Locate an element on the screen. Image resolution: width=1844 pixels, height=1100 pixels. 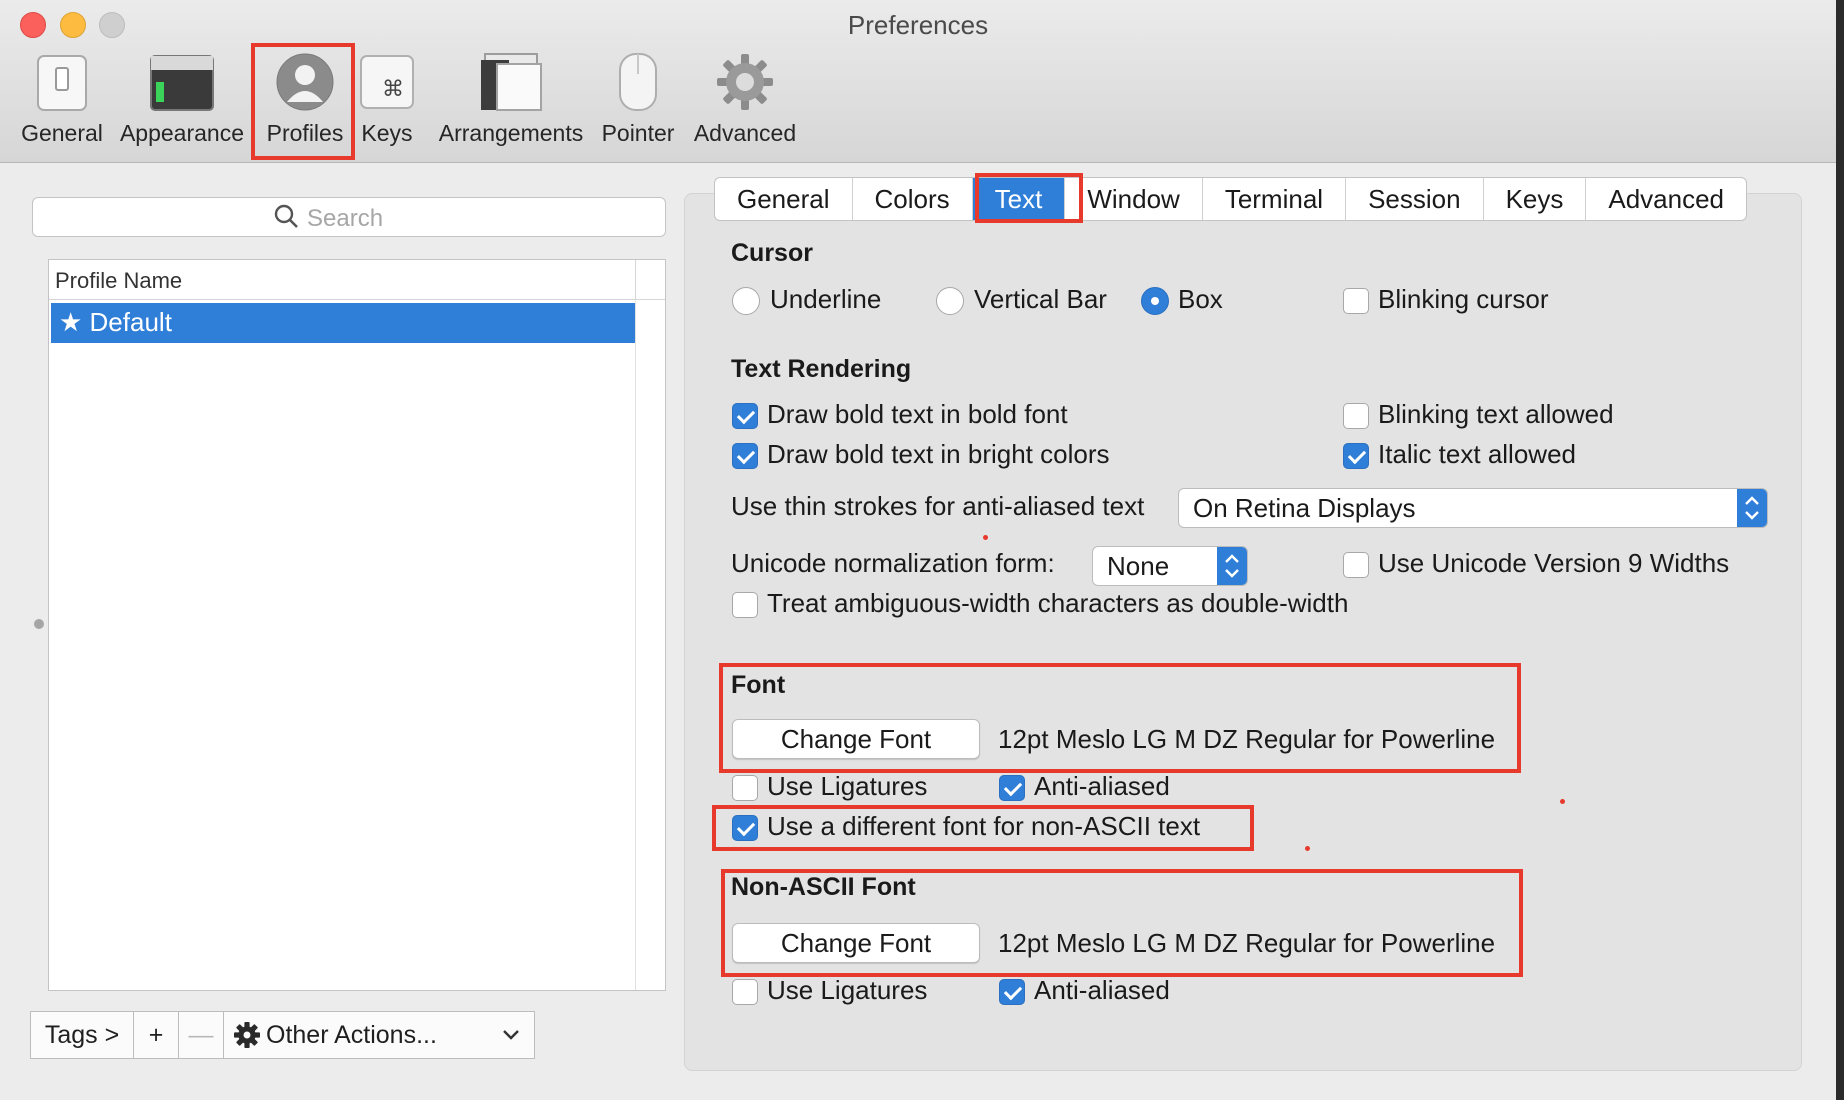
tab-keys: Keys is located at coordinates (1535, 199).